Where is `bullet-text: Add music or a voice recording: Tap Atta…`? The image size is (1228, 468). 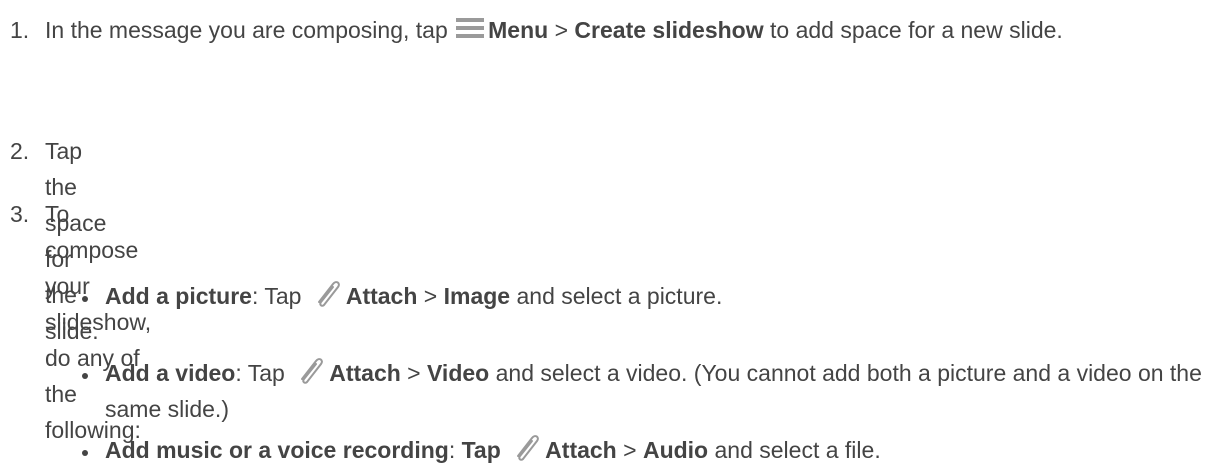 bullet-text: Add music or a voice recording: Tap Atta… is located at coordinates (662, 450).